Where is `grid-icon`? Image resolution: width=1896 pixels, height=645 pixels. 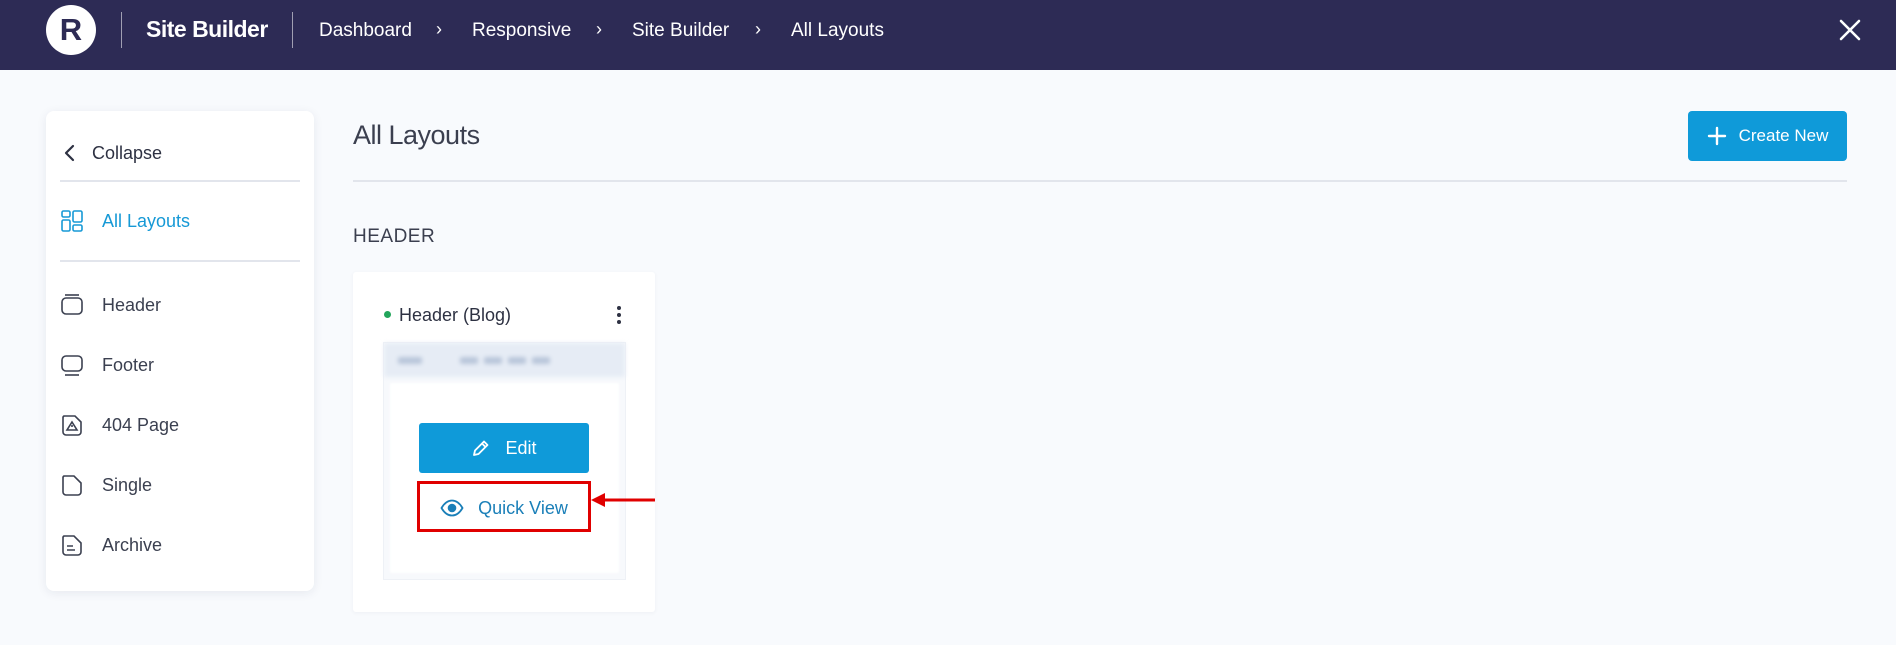 grid-icon is located at coordinates (72, 221).